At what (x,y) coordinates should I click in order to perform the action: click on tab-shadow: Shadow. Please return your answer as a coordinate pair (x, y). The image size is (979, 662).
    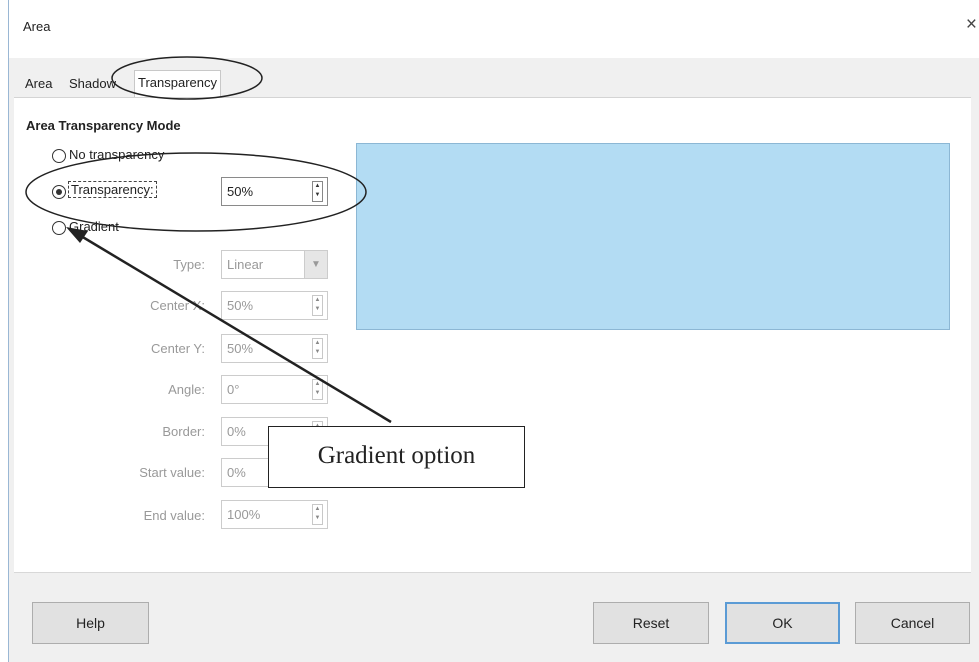
    Looking at the image, I should click on (92, 84).